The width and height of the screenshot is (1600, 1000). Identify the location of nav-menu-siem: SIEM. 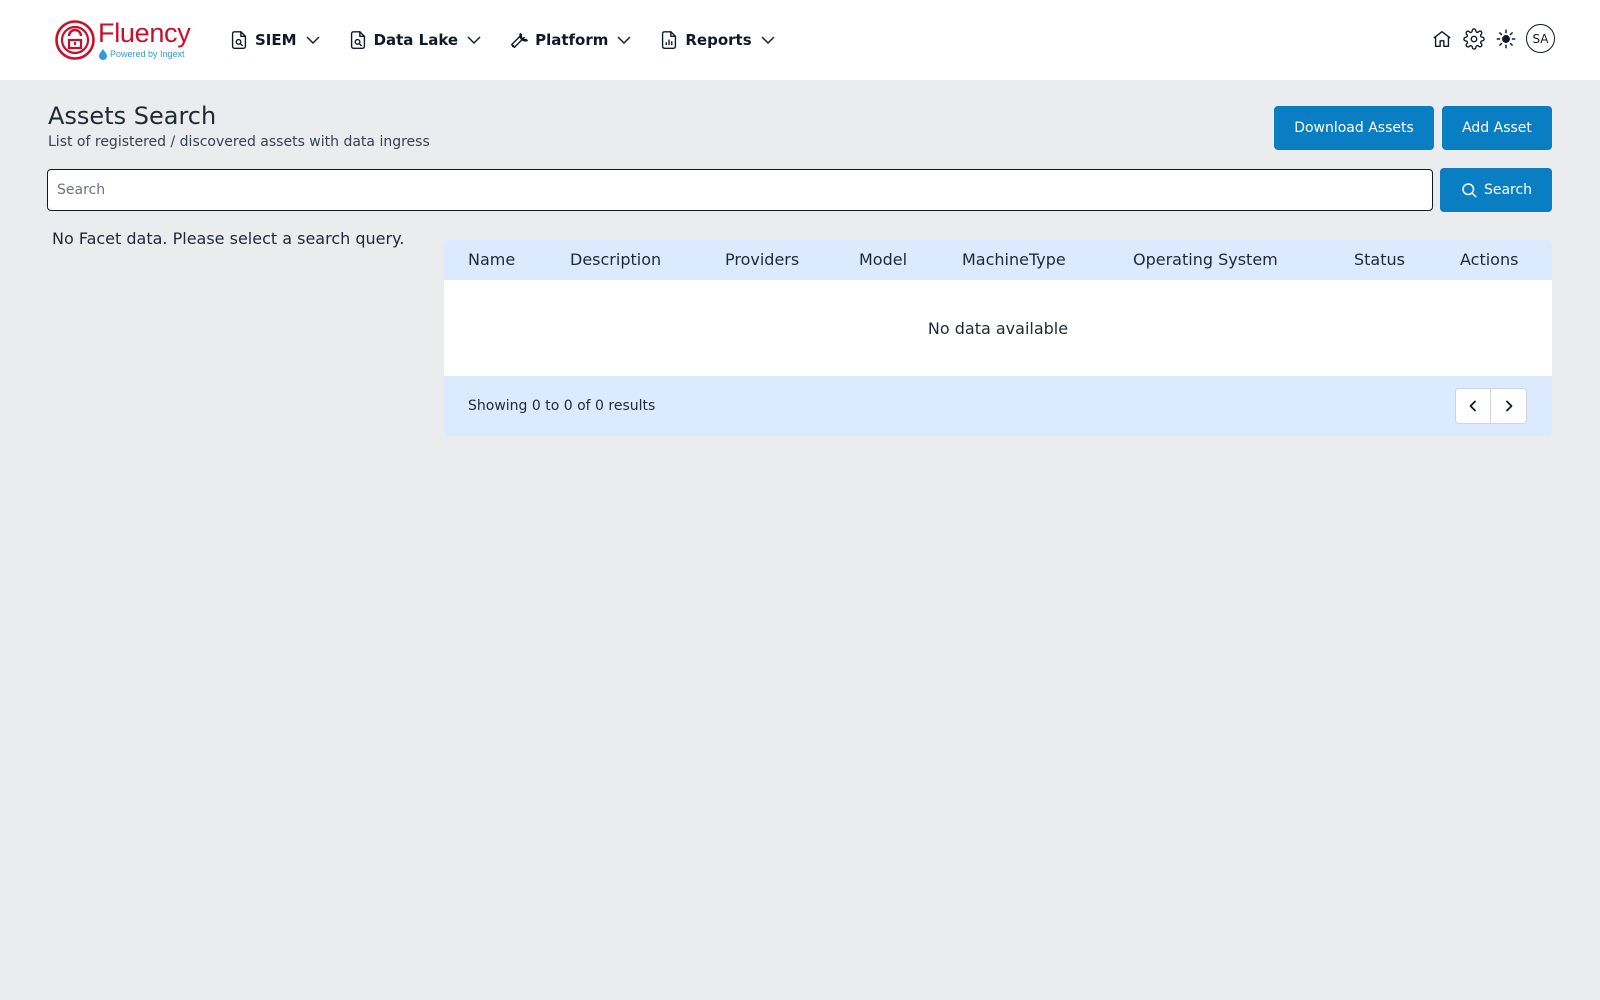
(274, 40).